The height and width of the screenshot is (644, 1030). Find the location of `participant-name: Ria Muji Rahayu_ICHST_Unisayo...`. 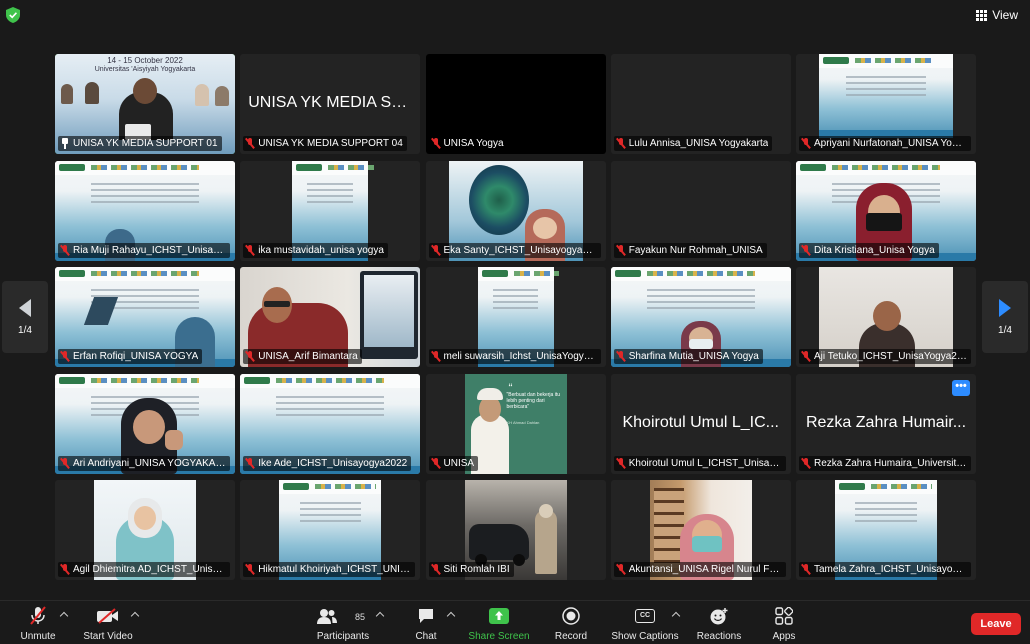

participant-name: Ria Muji Rahayu_ICHST_Unisayo... is located at coordinates (144, 250).